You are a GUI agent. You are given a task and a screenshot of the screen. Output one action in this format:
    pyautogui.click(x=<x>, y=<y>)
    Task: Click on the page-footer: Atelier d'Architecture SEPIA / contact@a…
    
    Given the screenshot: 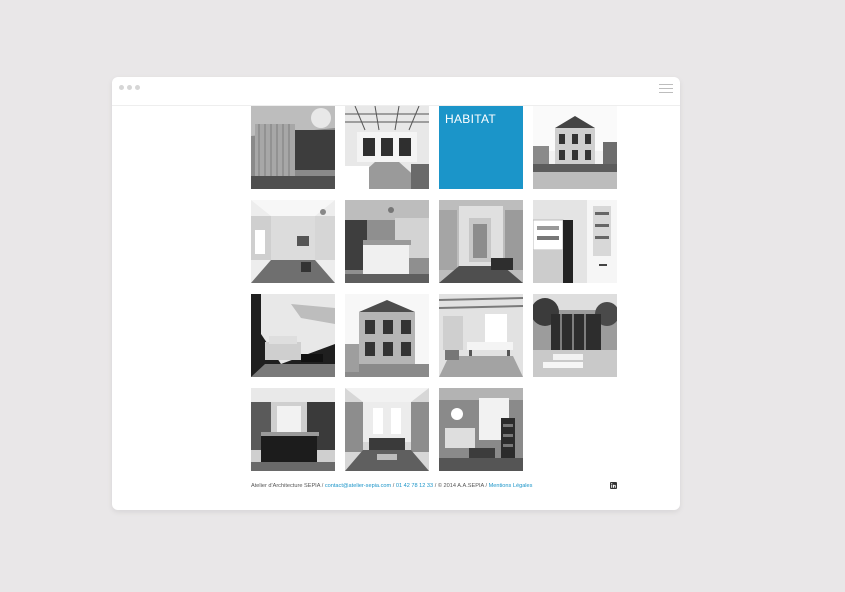 What is the action you would take?
    pyautogui.click(x=434, y=486)
    